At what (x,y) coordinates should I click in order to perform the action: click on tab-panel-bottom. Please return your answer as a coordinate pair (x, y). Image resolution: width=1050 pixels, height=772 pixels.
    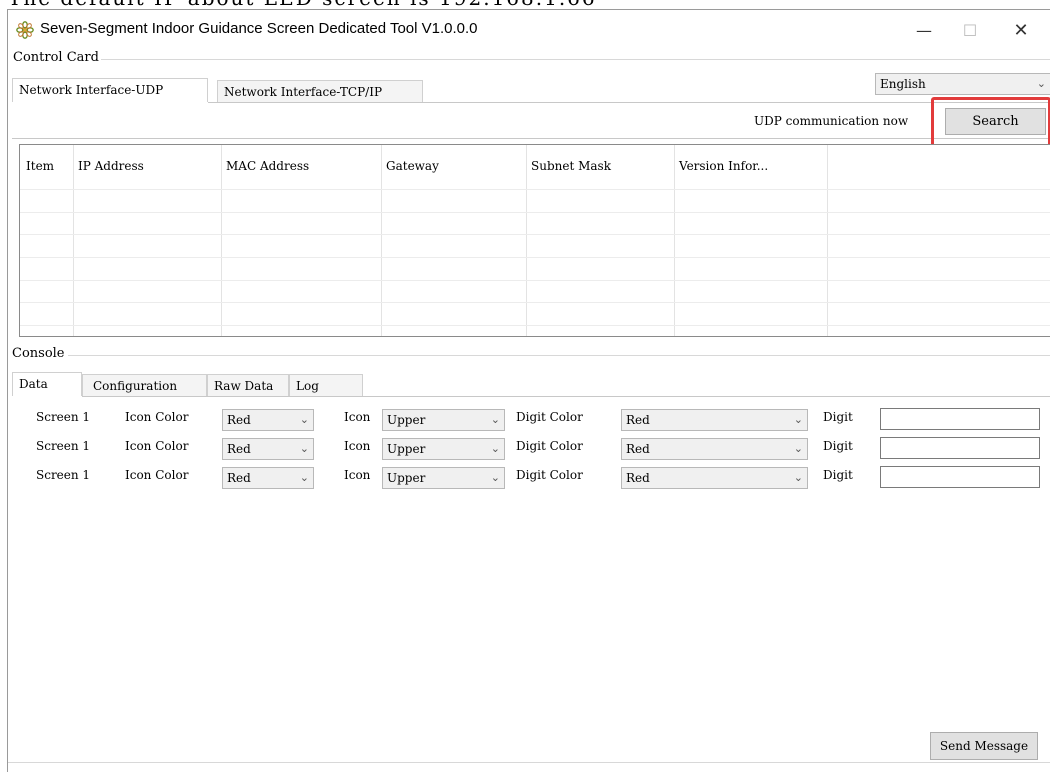
    Looking at the image, I should click on (531, 138).